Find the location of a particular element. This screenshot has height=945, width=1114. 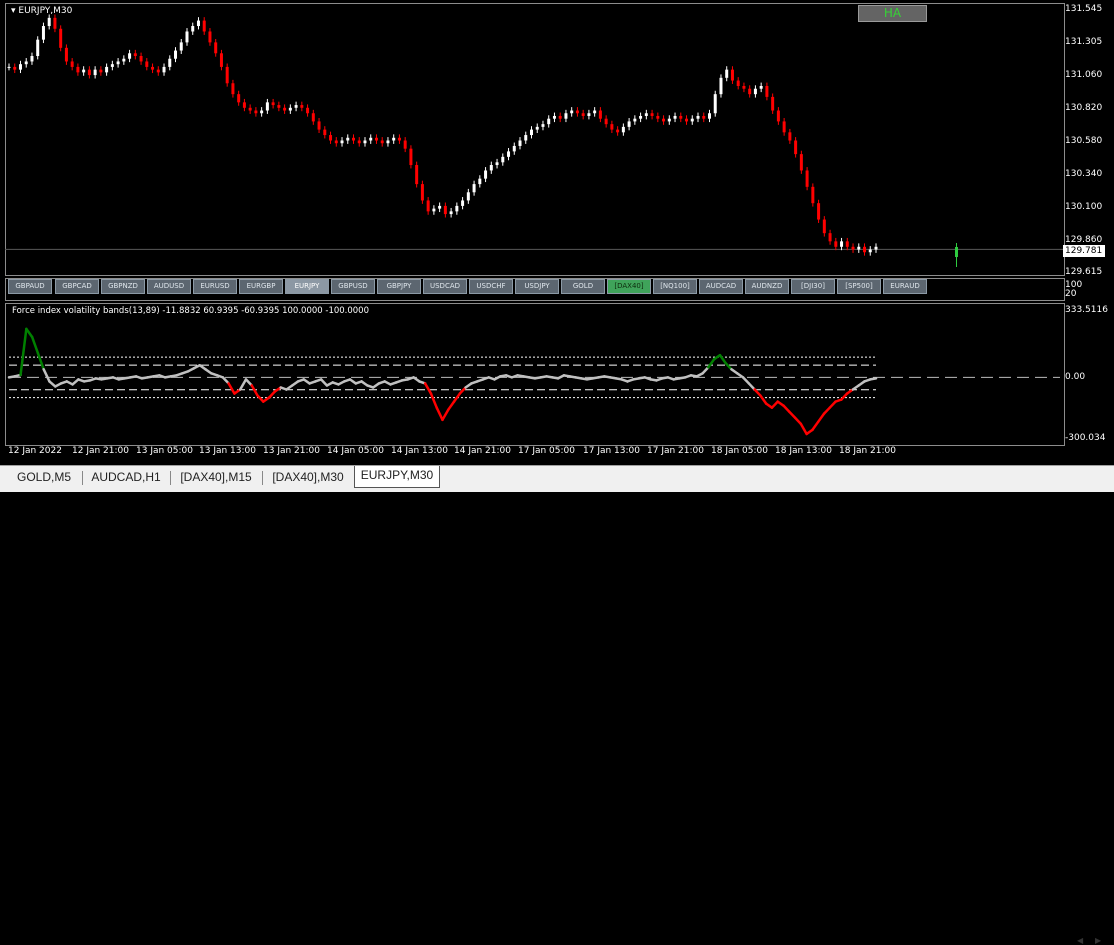

time-axis-label: 17 Jan 13:00 is located at coordinates (611, 451).